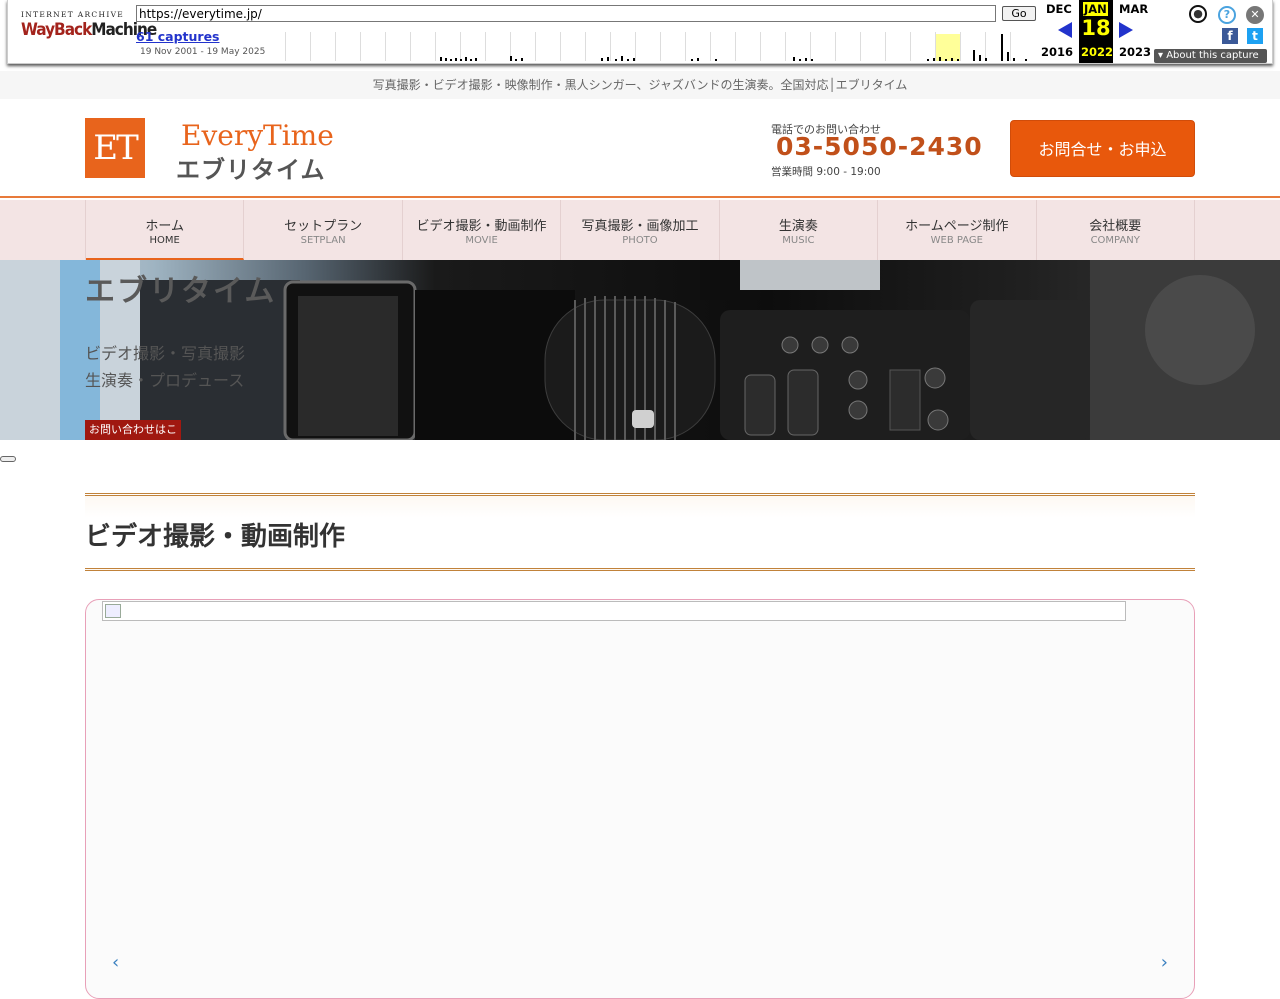 This screenshot has height=999, width=1280. I want to click on nav-item-music: 生演奏 MUSIC, so click(799, 230).